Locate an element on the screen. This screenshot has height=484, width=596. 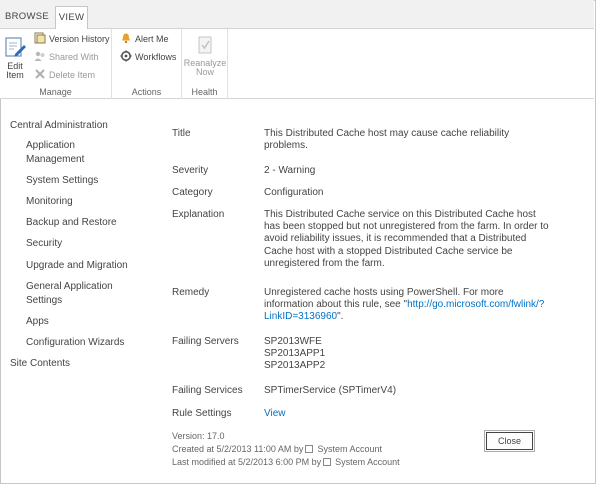
health-group-label: Health is located at coordinates (204, 92).